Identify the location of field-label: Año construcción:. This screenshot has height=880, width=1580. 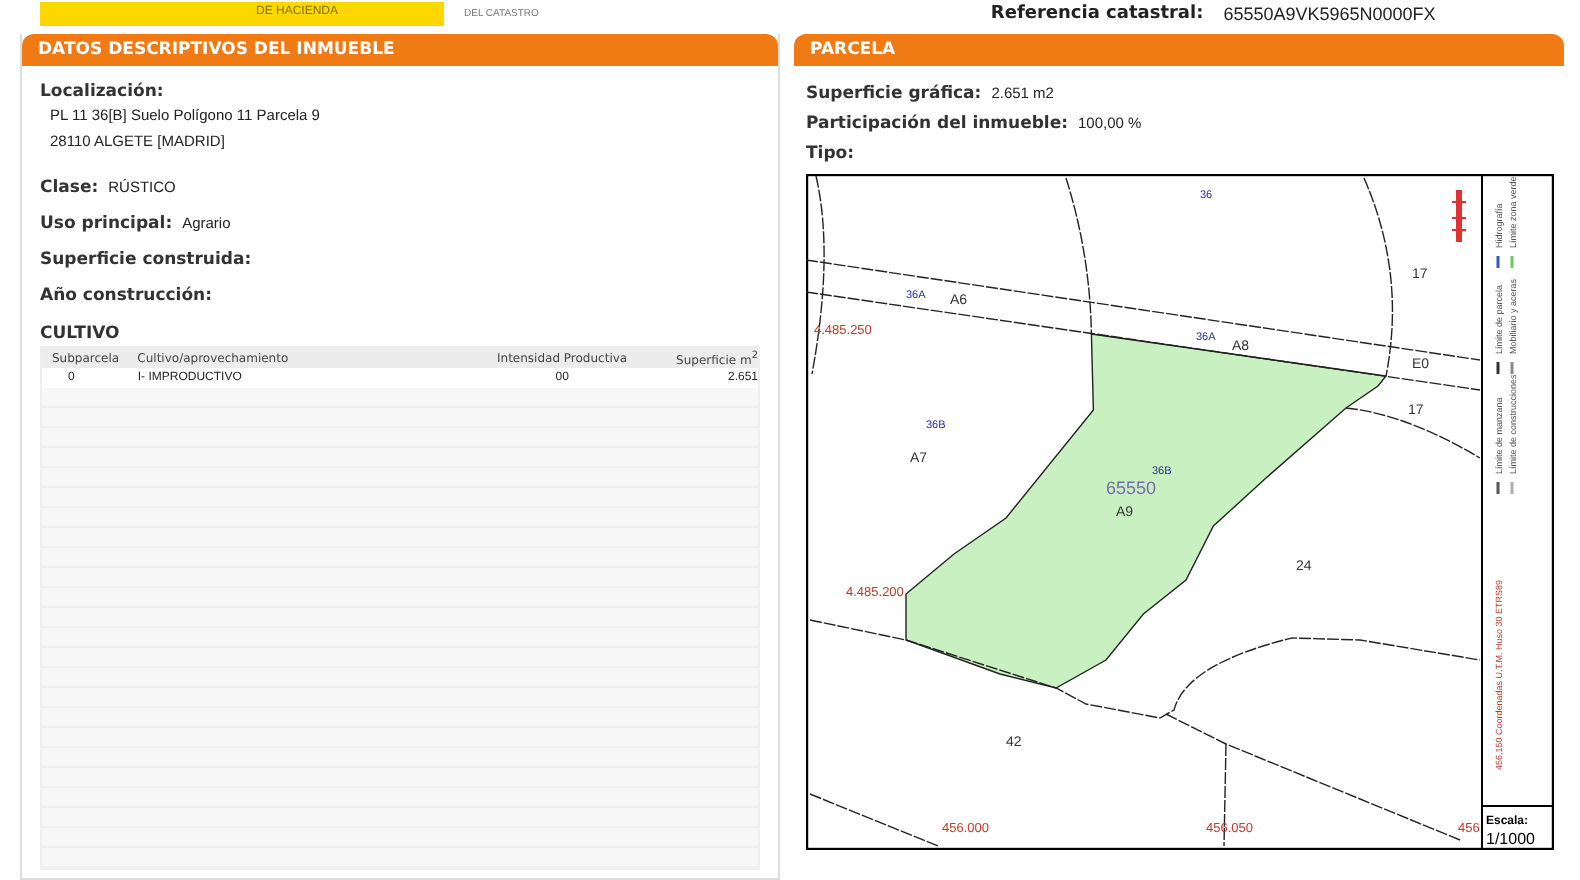
(126, 296).